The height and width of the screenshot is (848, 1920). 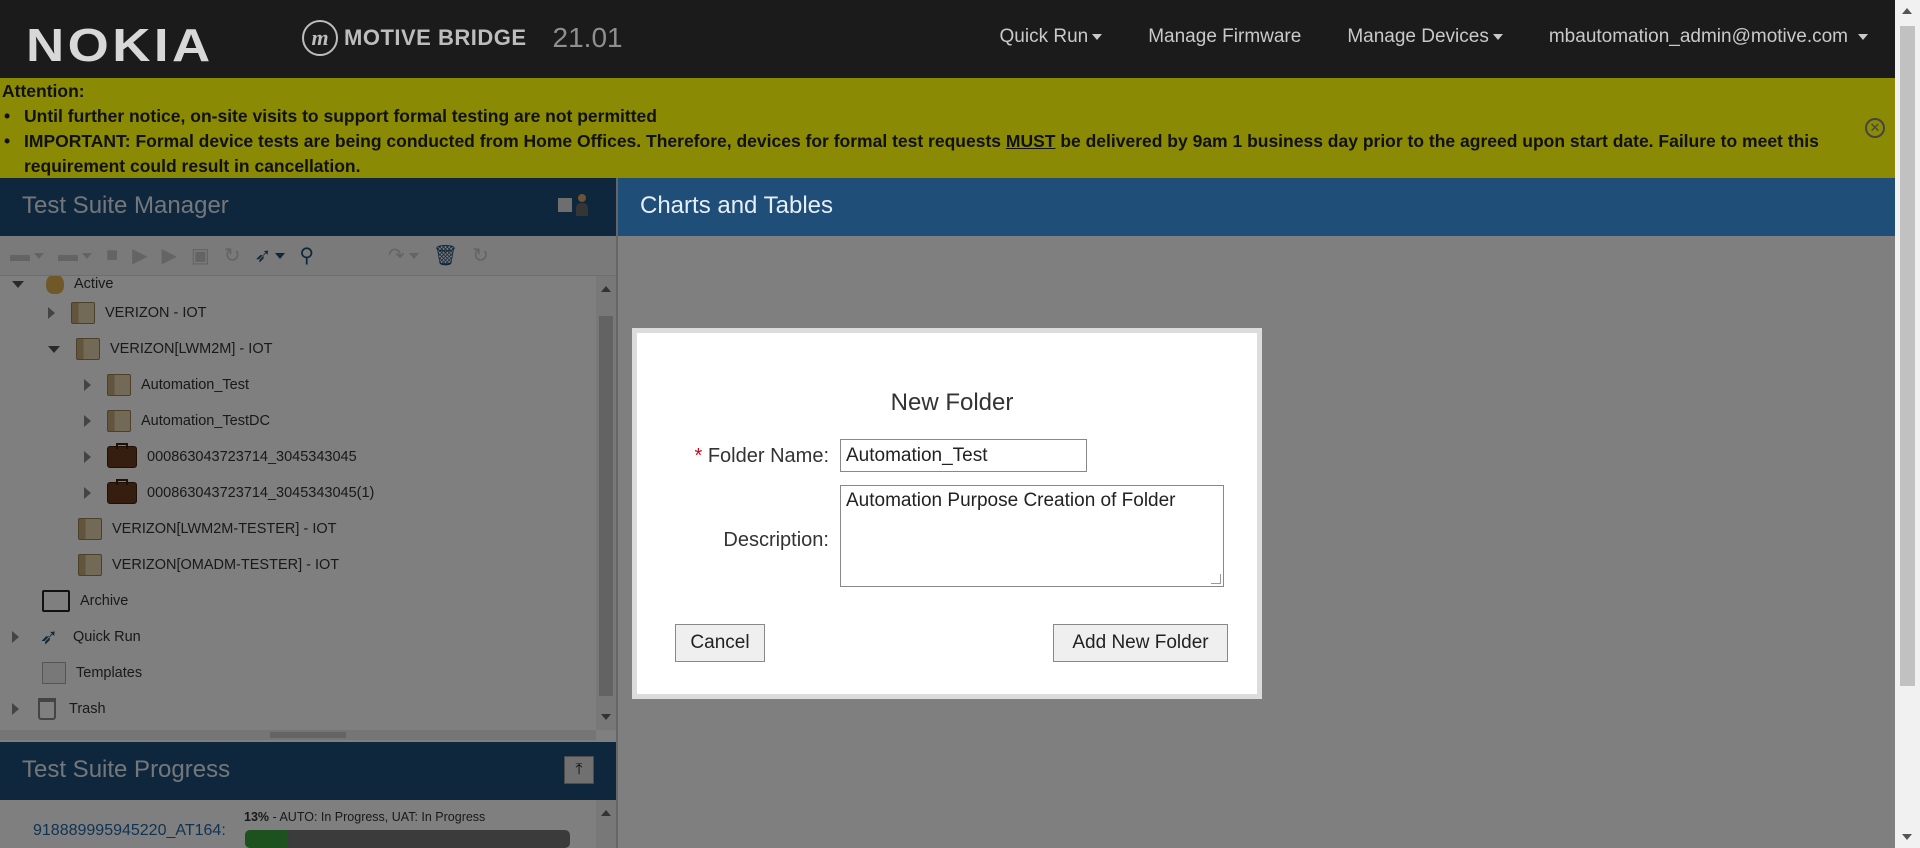 I want to click on motive-bridge-logo: m MOTIVE BRIDGE 21.01, so click(x=462, y=38).